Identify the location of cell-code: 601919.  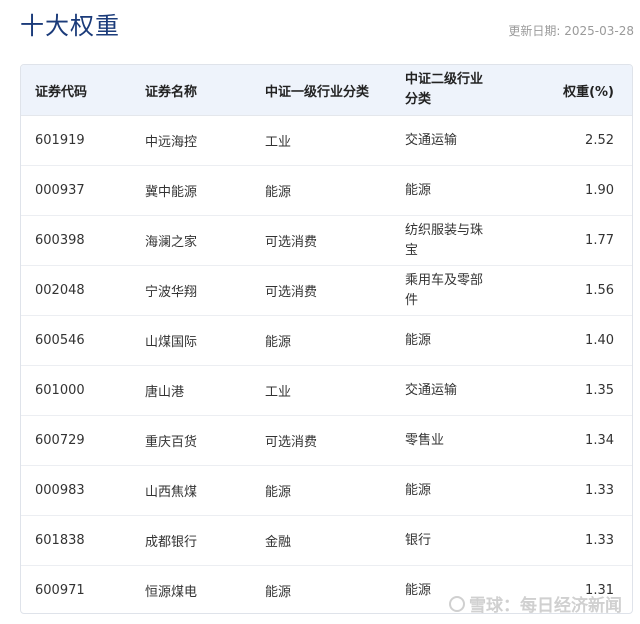
(60, 140).